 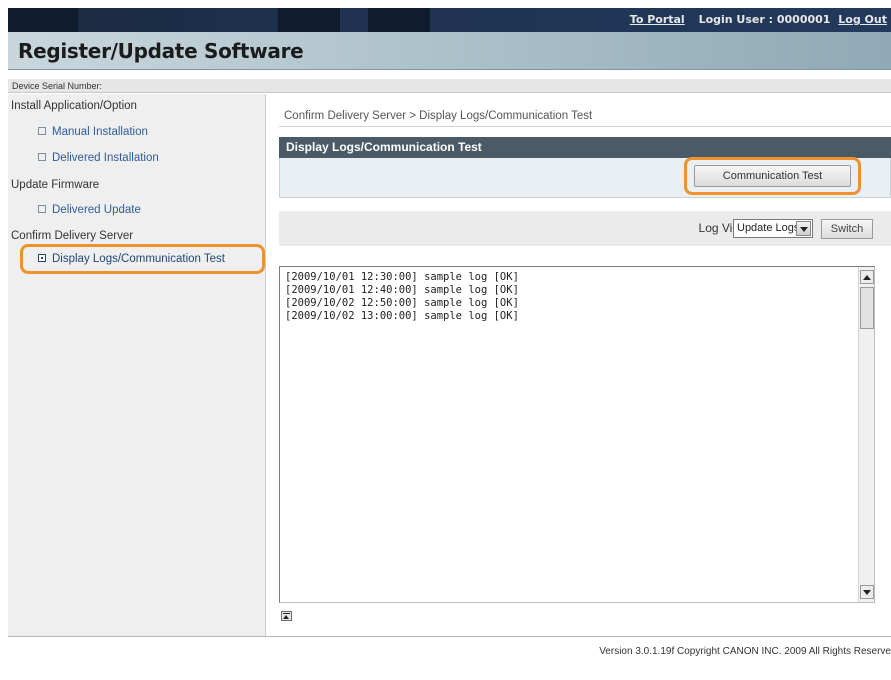 I want to click on sidebar-item-label-active: Display Logs/Communication Test, so click(x=131, y=259).